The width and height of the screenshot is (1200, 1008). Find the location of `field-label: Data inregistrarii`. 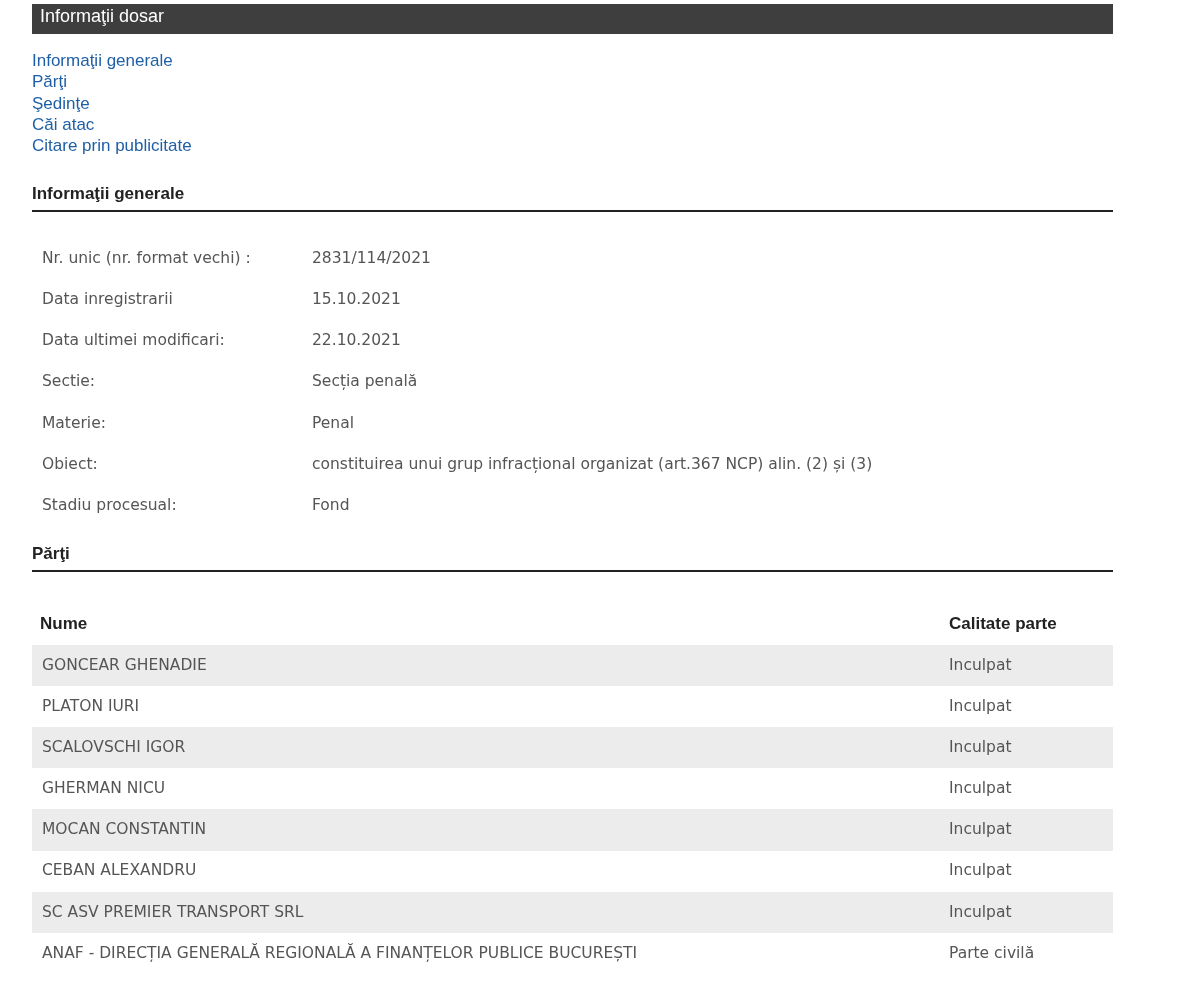

field-label: Data inregistrarii is located at coordinates (108, 300).